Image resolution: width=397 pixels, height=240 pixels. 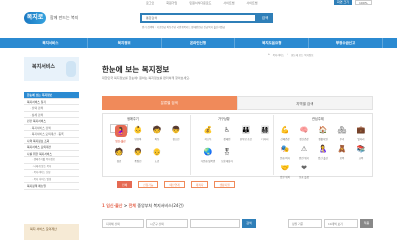 I want to click on category-item: 👶 영유아, so click(x=138, y=133).